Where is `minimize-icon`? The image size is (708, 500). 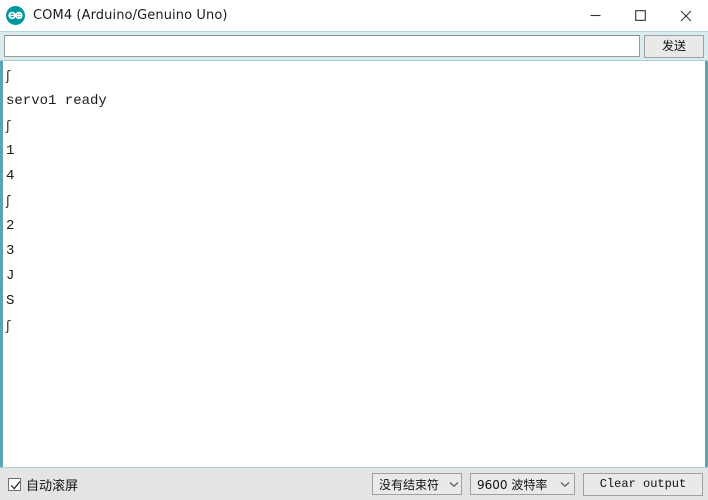 minimize-icon is located at coordinates (595, 15).